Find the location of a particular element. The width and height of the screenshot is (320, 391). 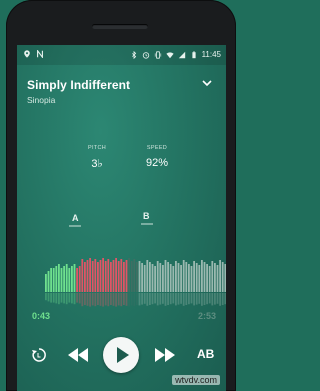

pitch-control: PITCH 3♭ is located at coordinates (97, 157).